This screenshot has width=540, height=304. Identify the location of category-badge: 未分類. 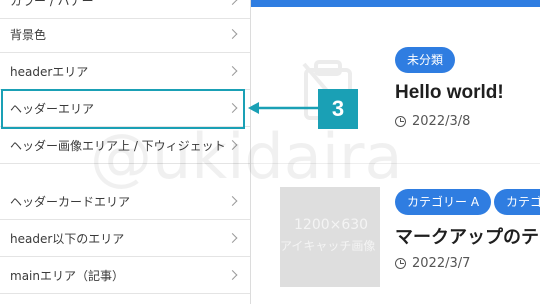
(425, 60).